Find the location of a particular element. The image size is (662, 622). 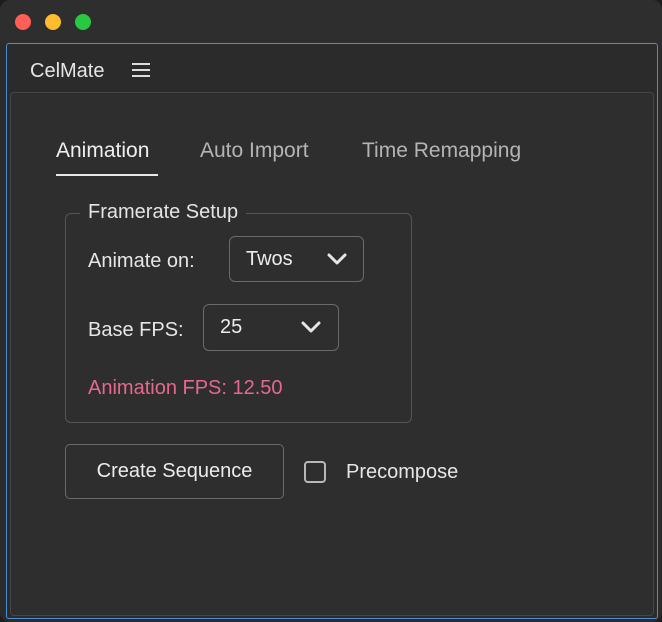

window-titlebar is located at coordinates (331, 21).